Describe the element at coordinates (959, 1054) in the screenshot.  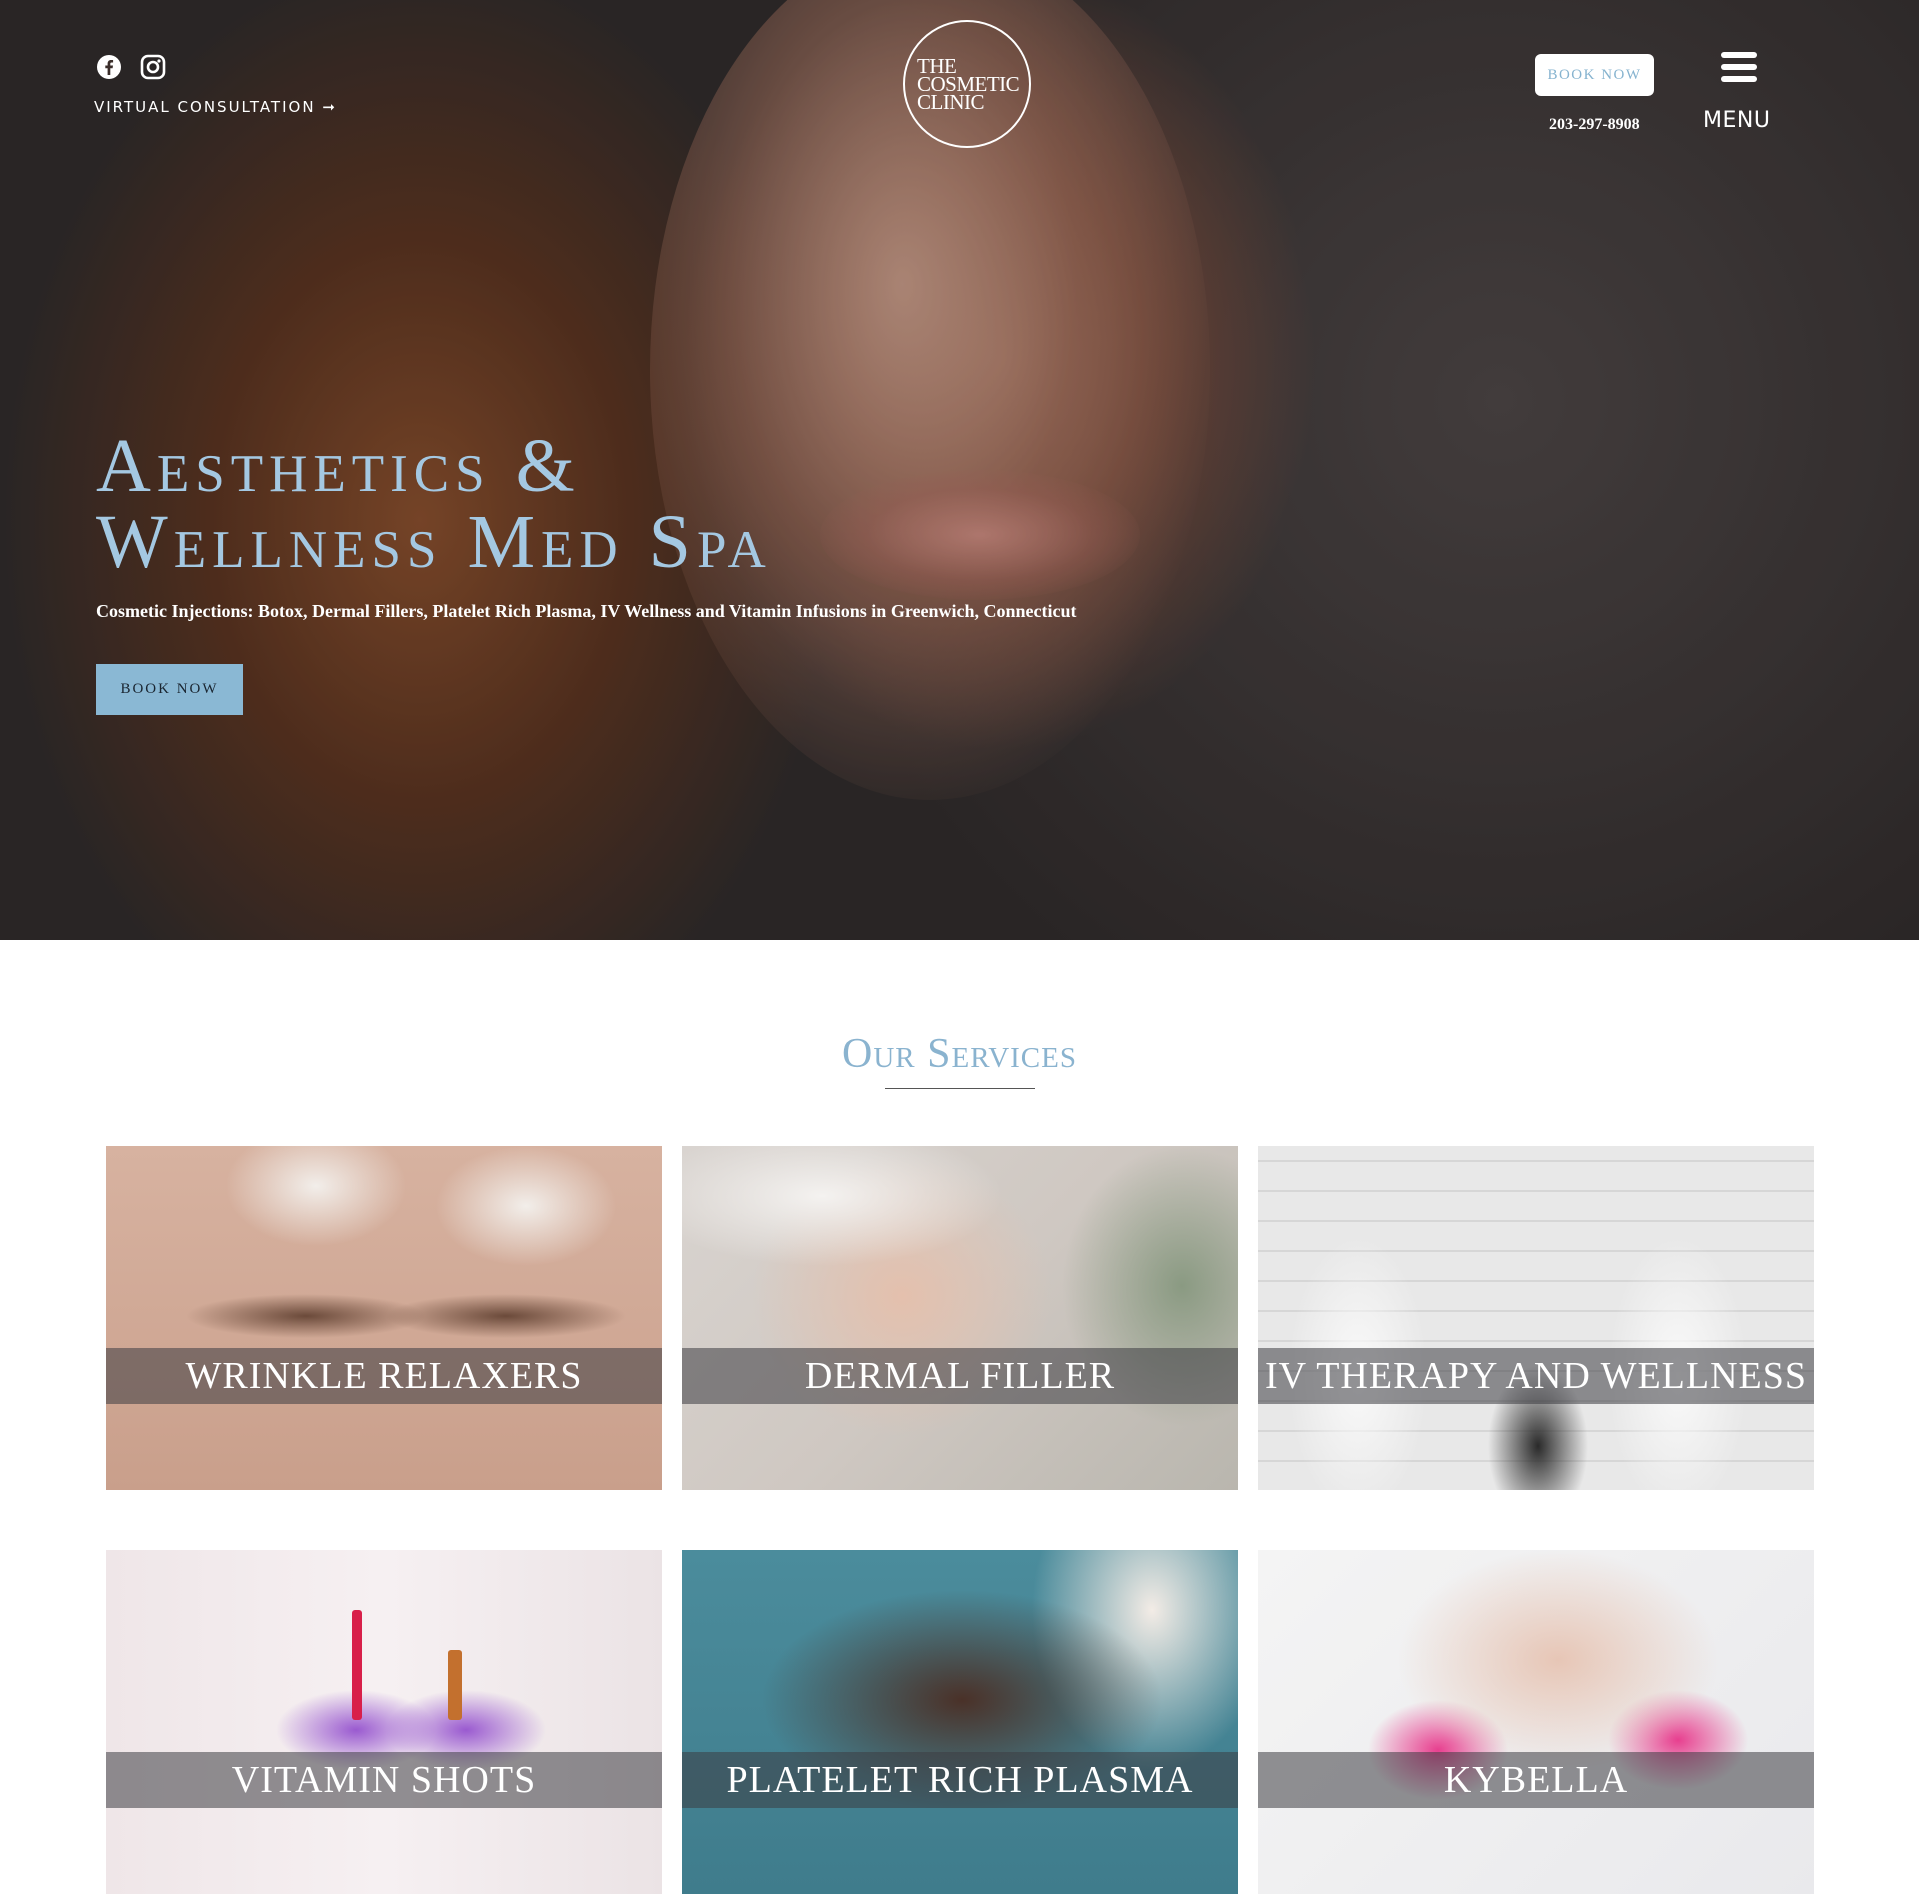
I see `services-title: Our Services` at that location.